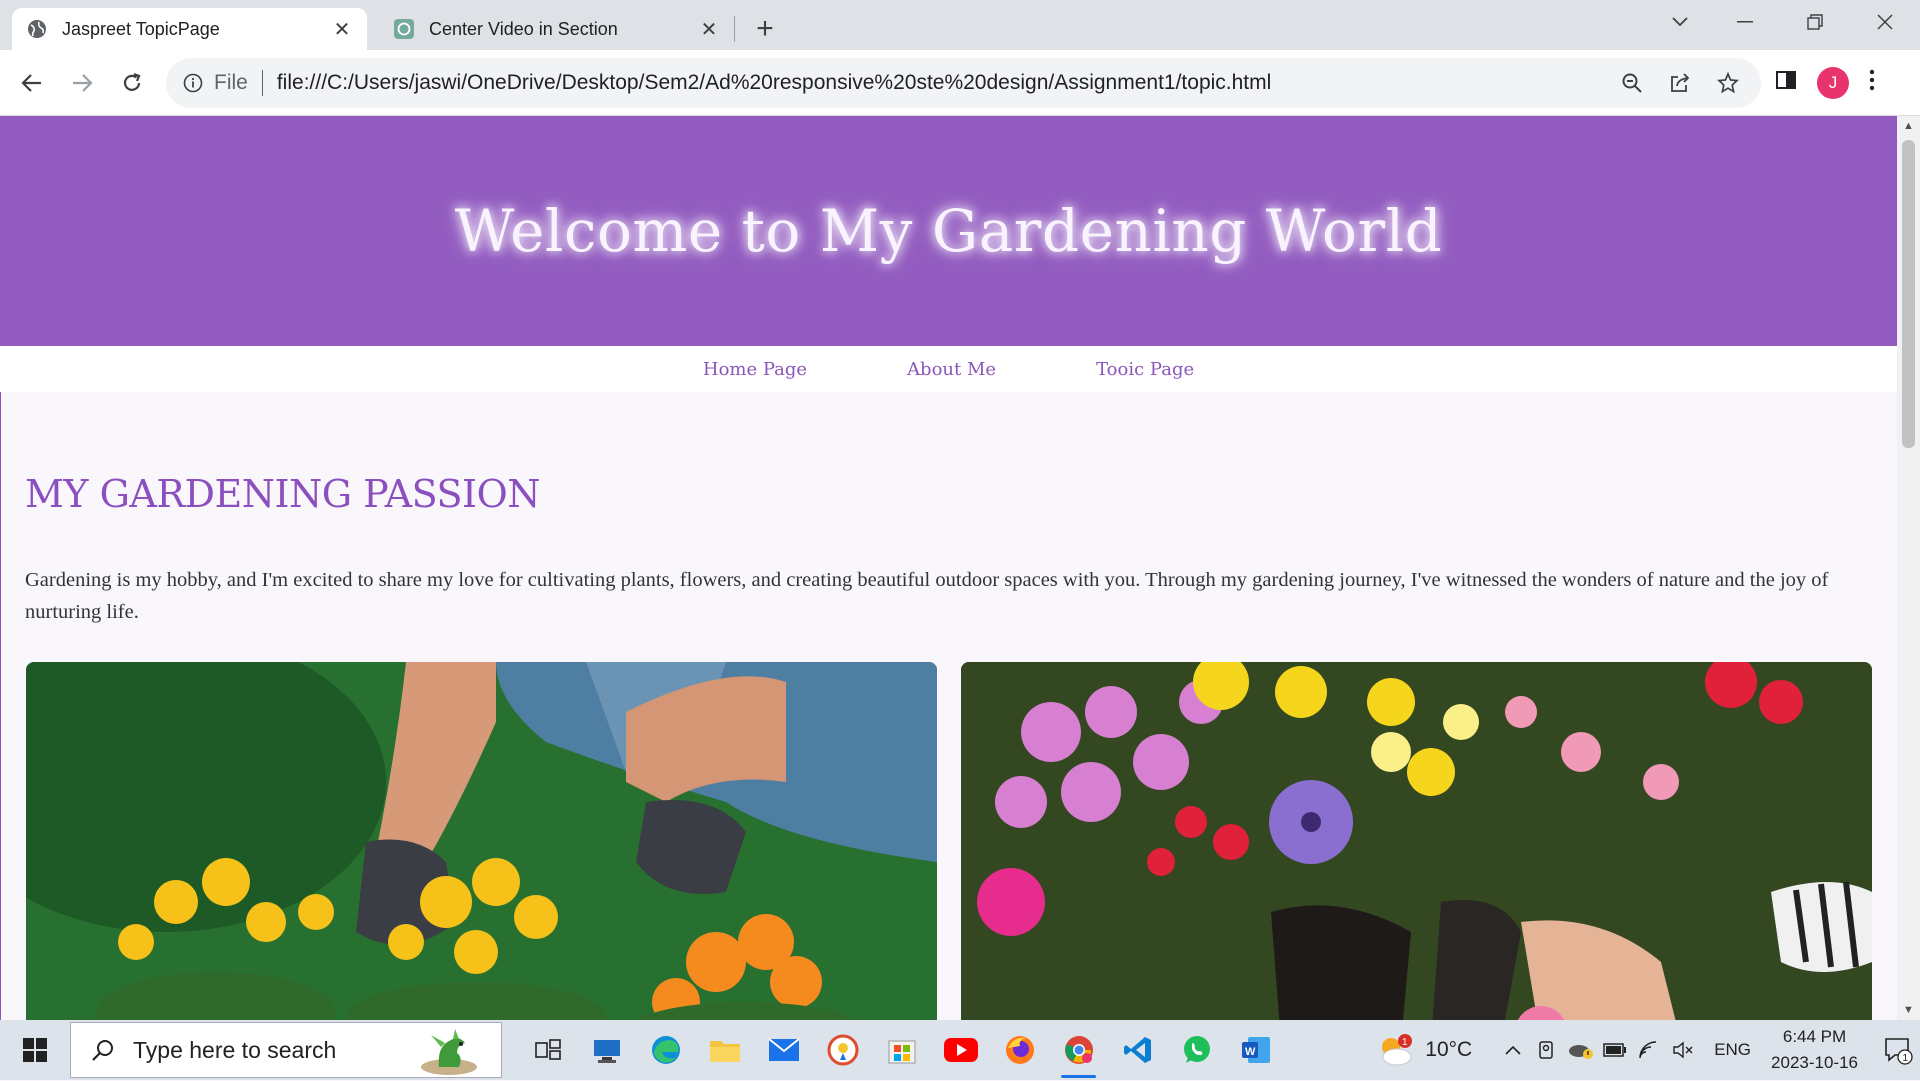 The image size is (1920, 1081). What do you see at coordinates (404, 29) in the screenshot?
I see `chatgpt-icon` at bounding box center [404, 29].